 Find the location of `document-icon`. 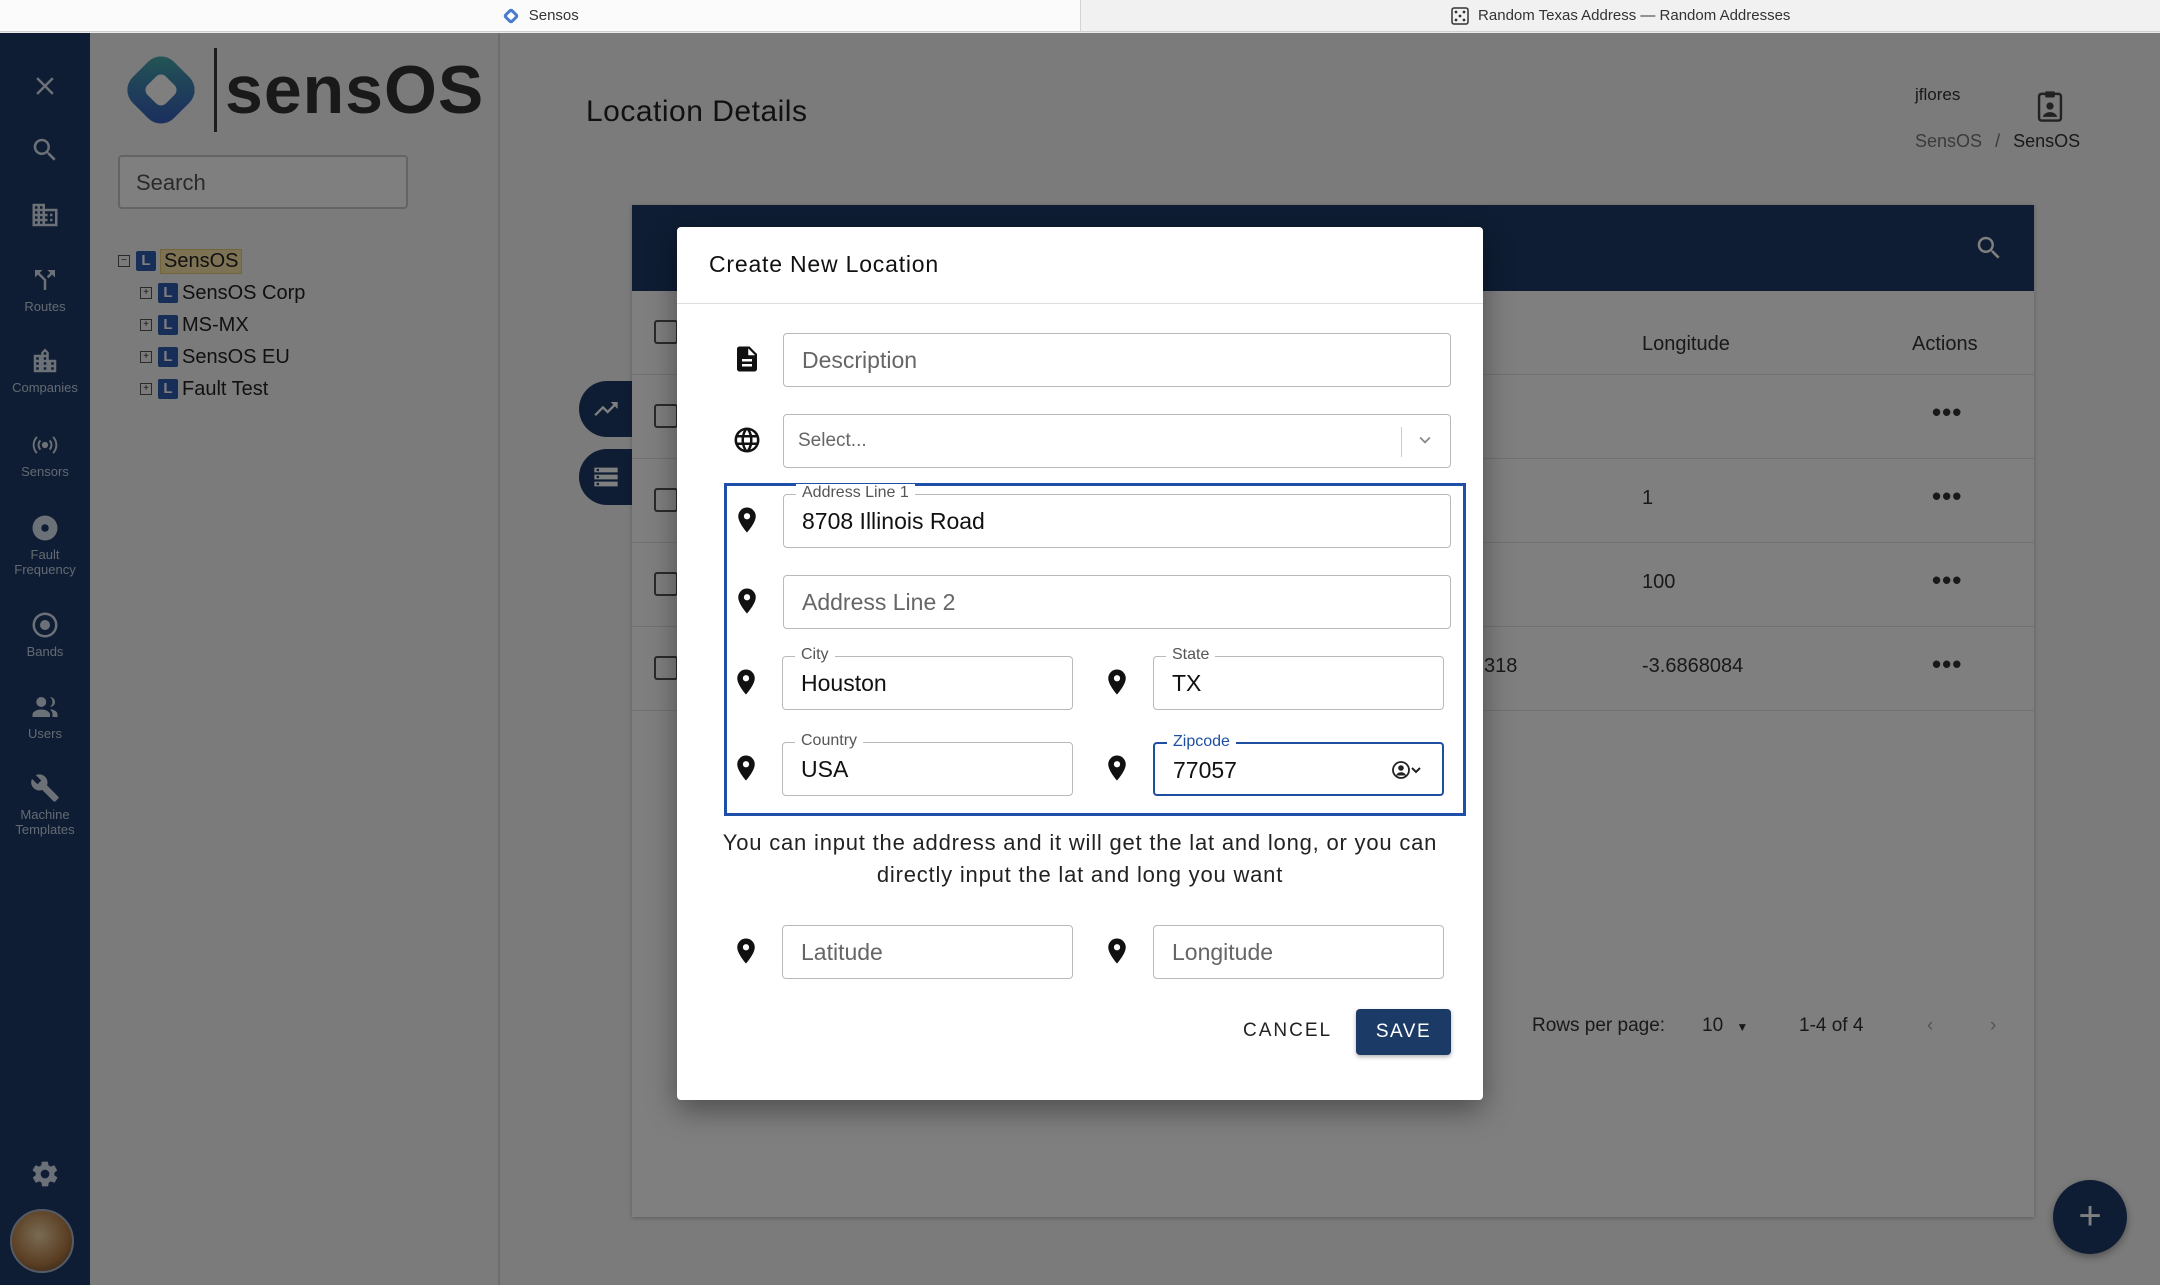

document-icon is located at coordinates (747, 359).